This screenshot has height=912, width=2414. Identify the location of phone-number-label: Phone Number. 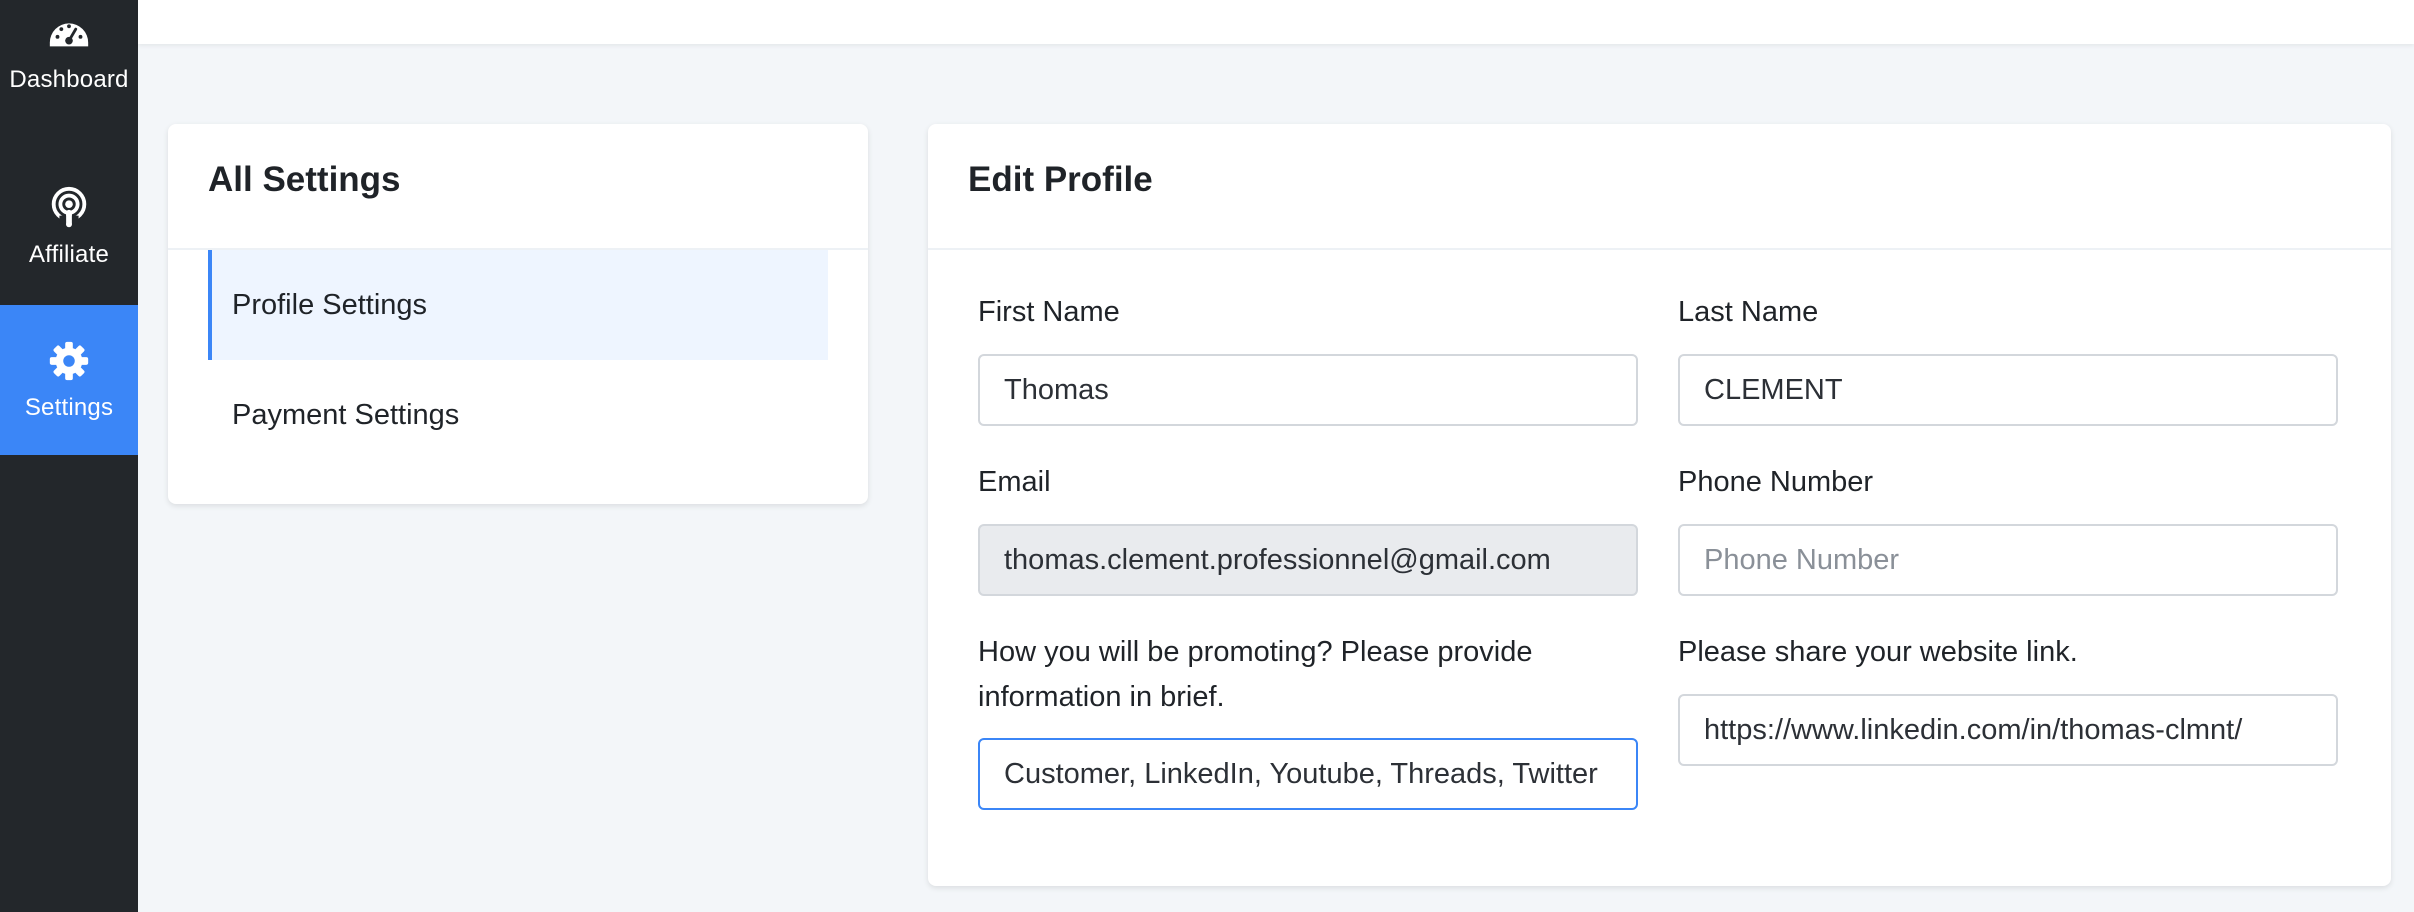
(1776, 482).